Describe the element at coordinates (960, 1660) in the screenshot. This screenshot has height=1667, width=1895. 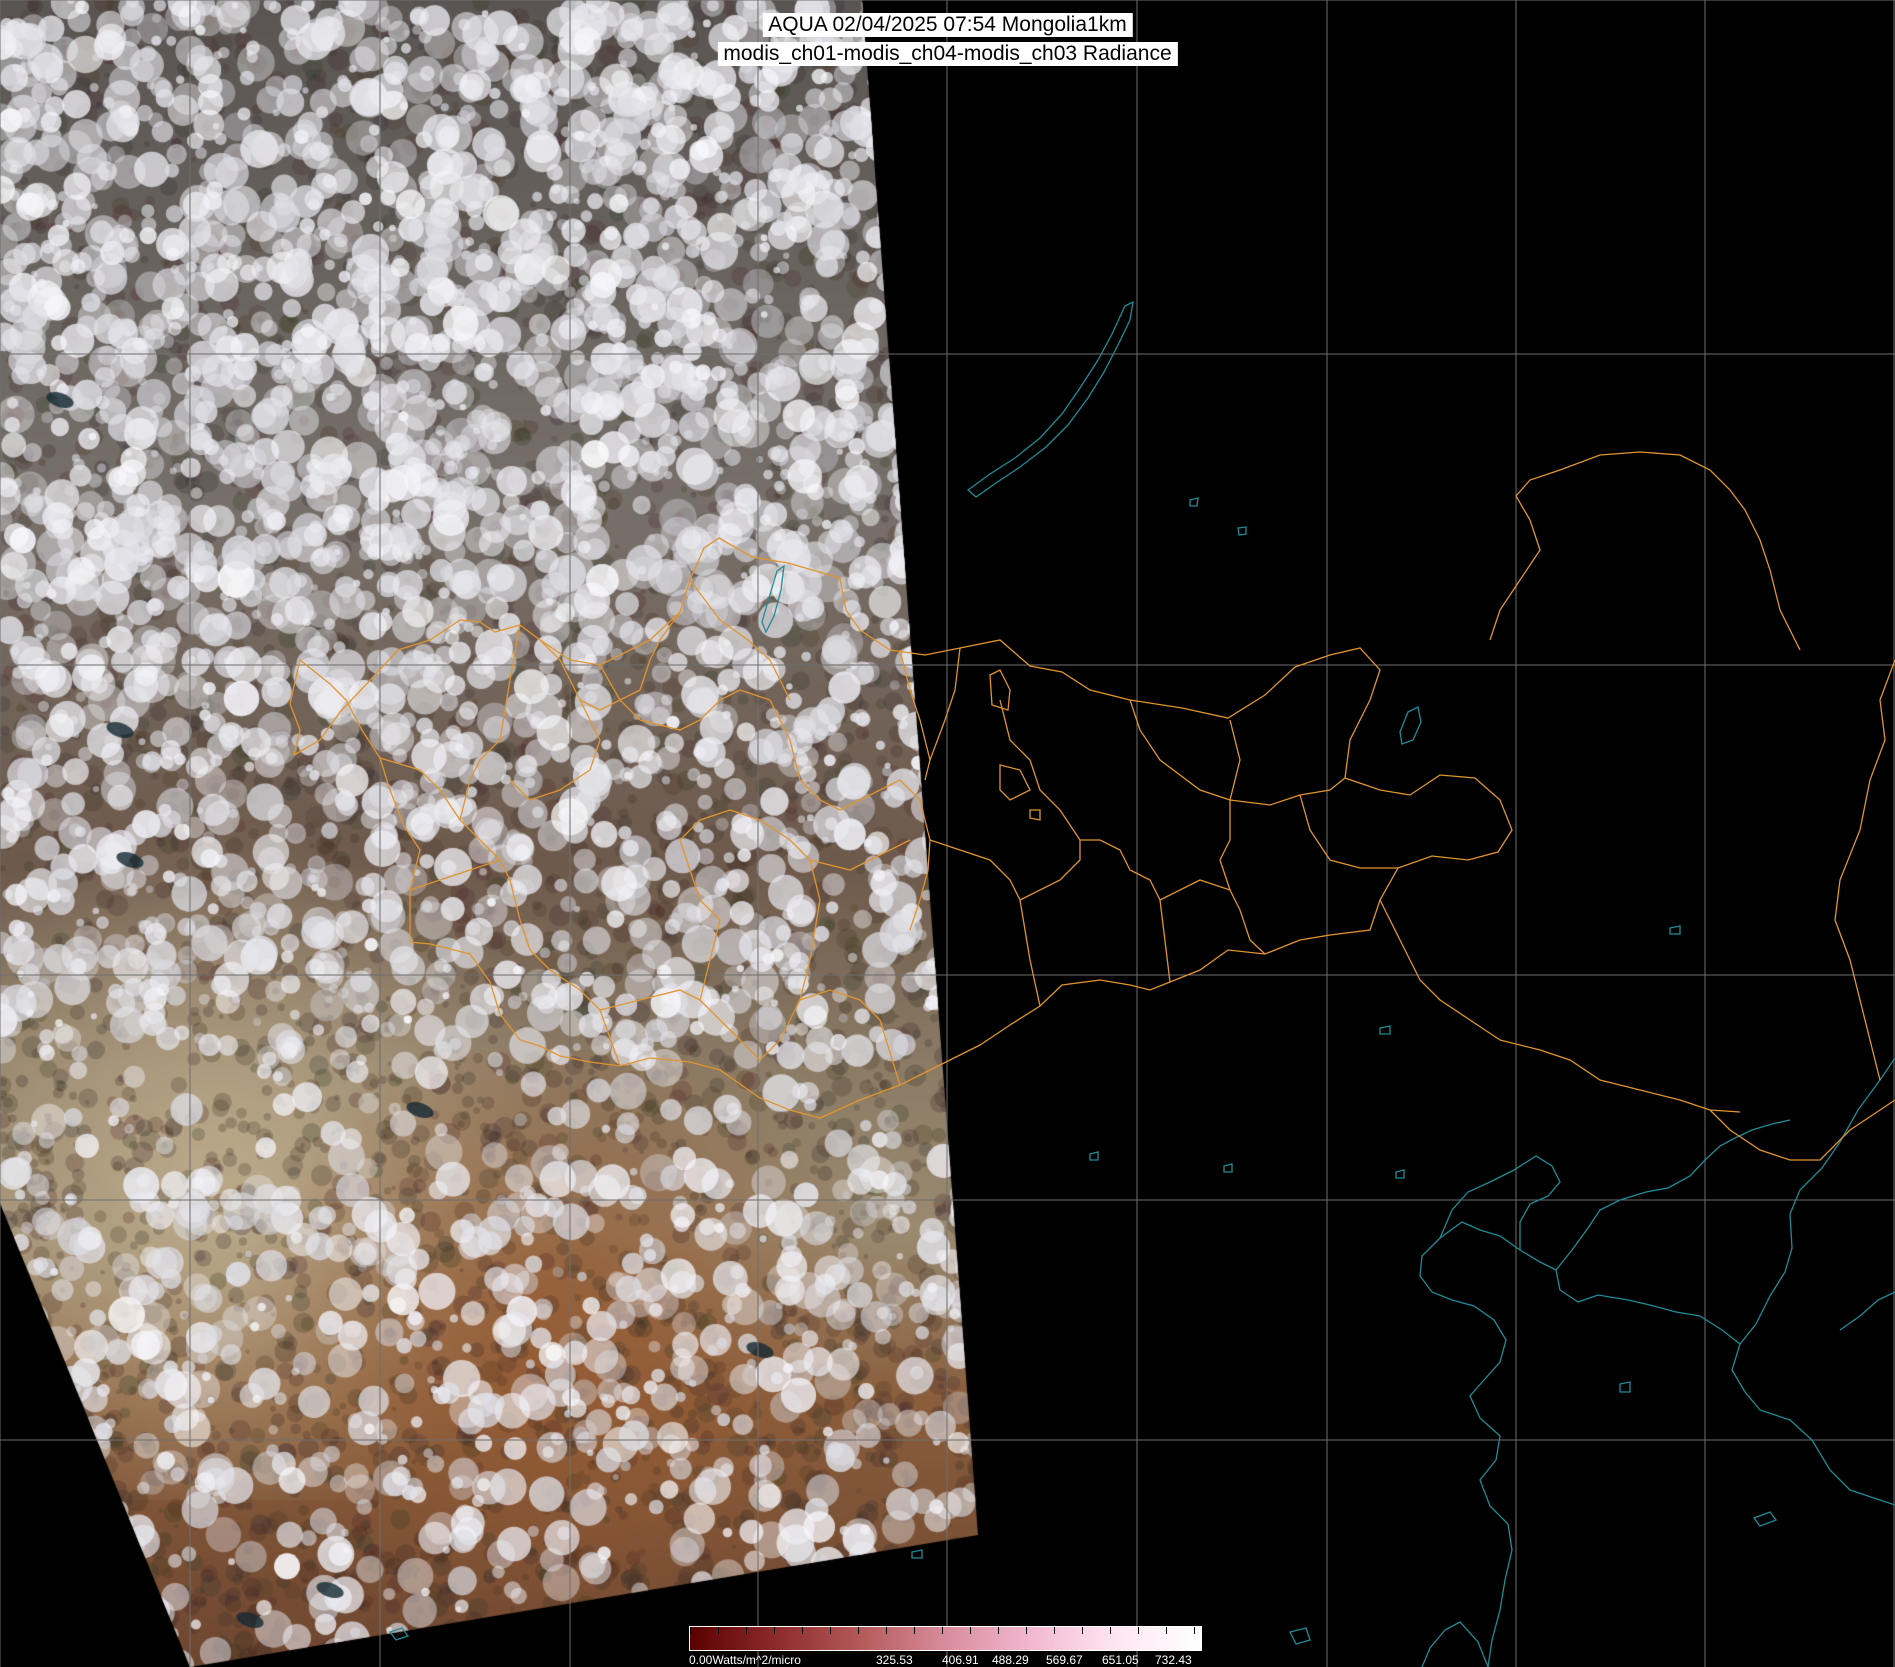
I see `colorbar-tick-label: 406.91` at that location.